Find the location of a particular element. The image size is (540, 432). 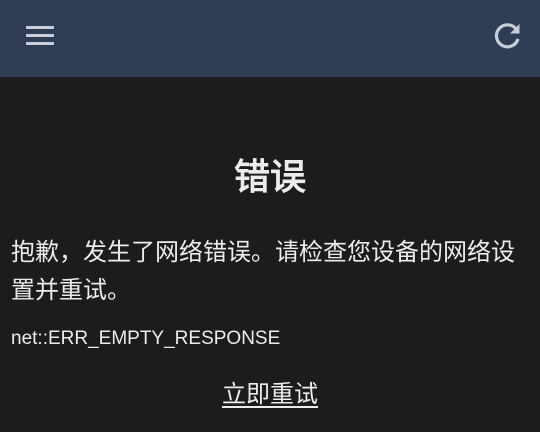

retry-now-link: 立即重试 is located at coordinates (270, 394).